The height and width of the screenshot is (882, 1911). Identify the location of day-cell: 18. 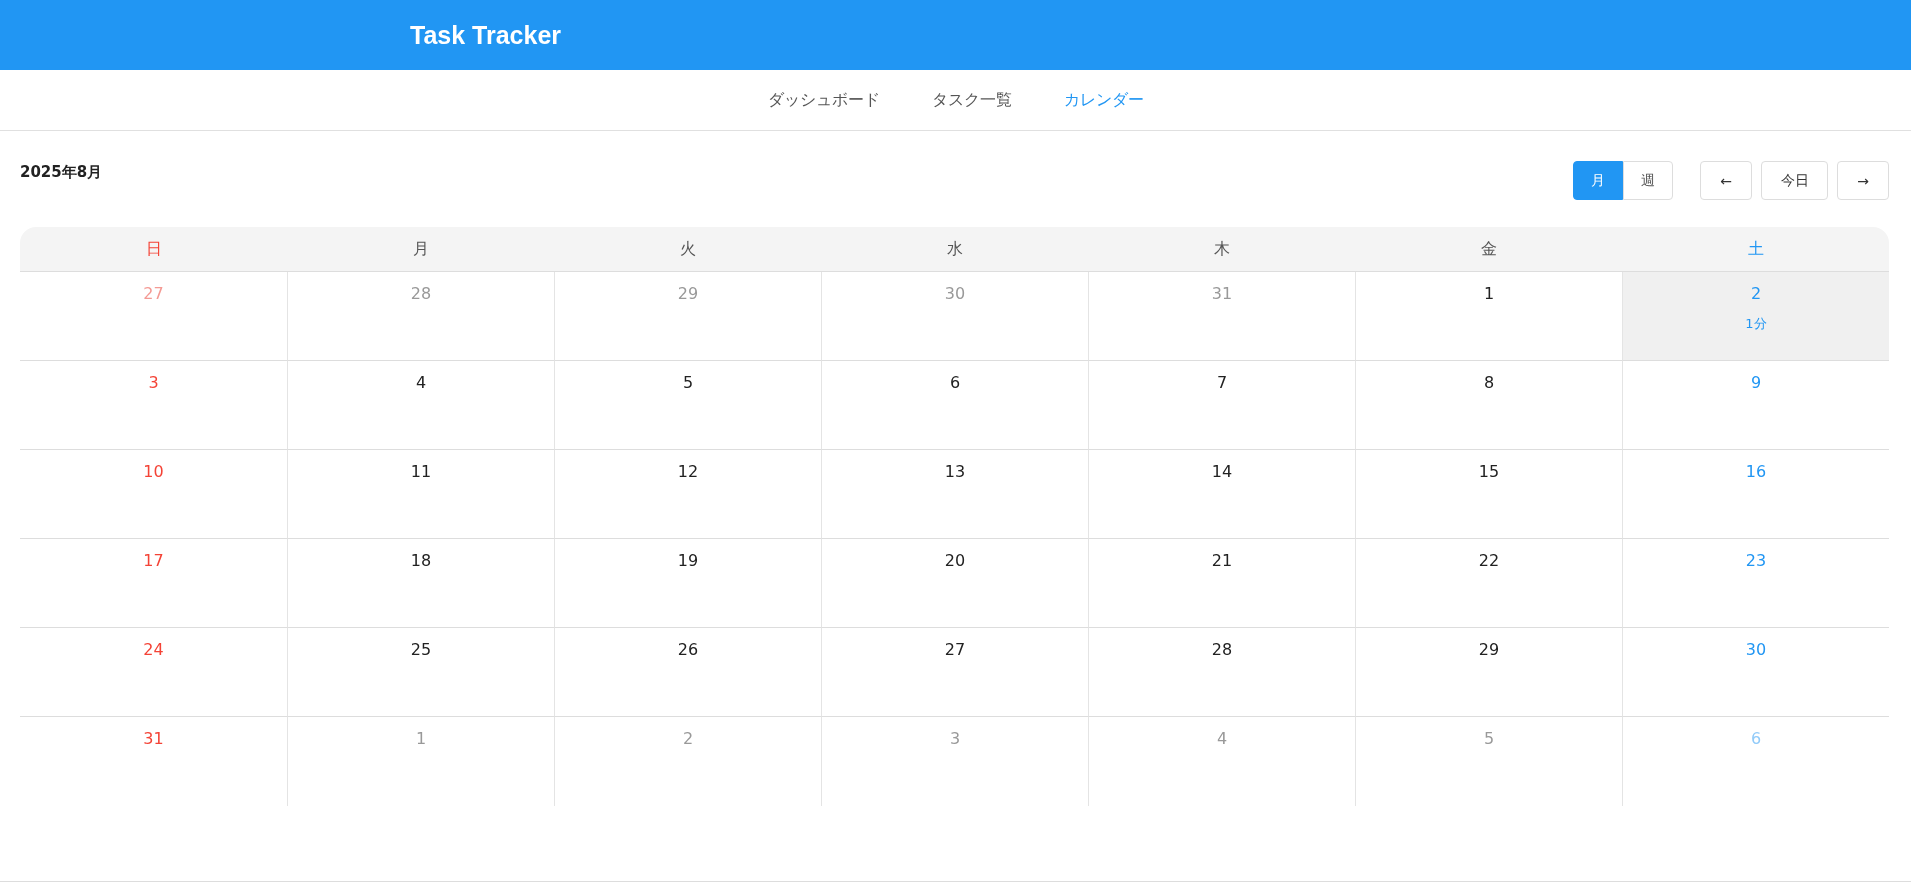
(420, 583).